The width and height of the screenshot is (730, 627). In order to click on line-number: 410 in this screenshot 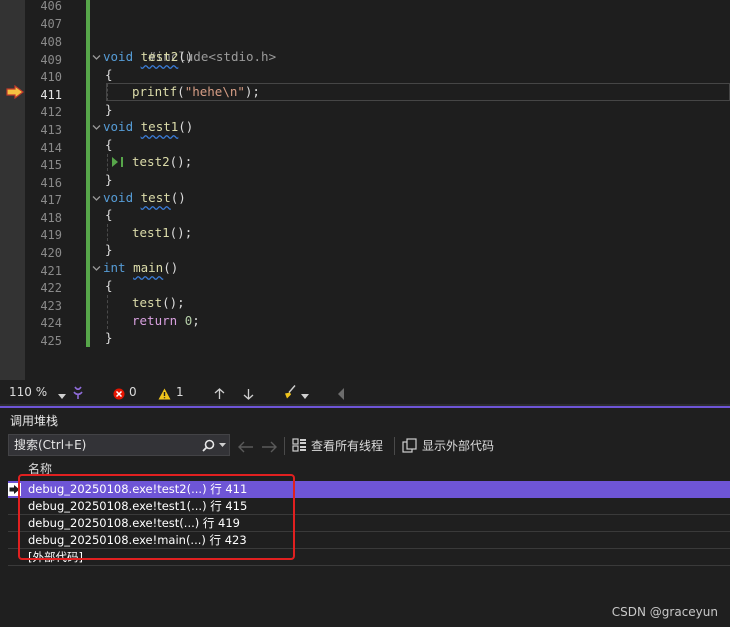, I will do `click(51, 77)`.